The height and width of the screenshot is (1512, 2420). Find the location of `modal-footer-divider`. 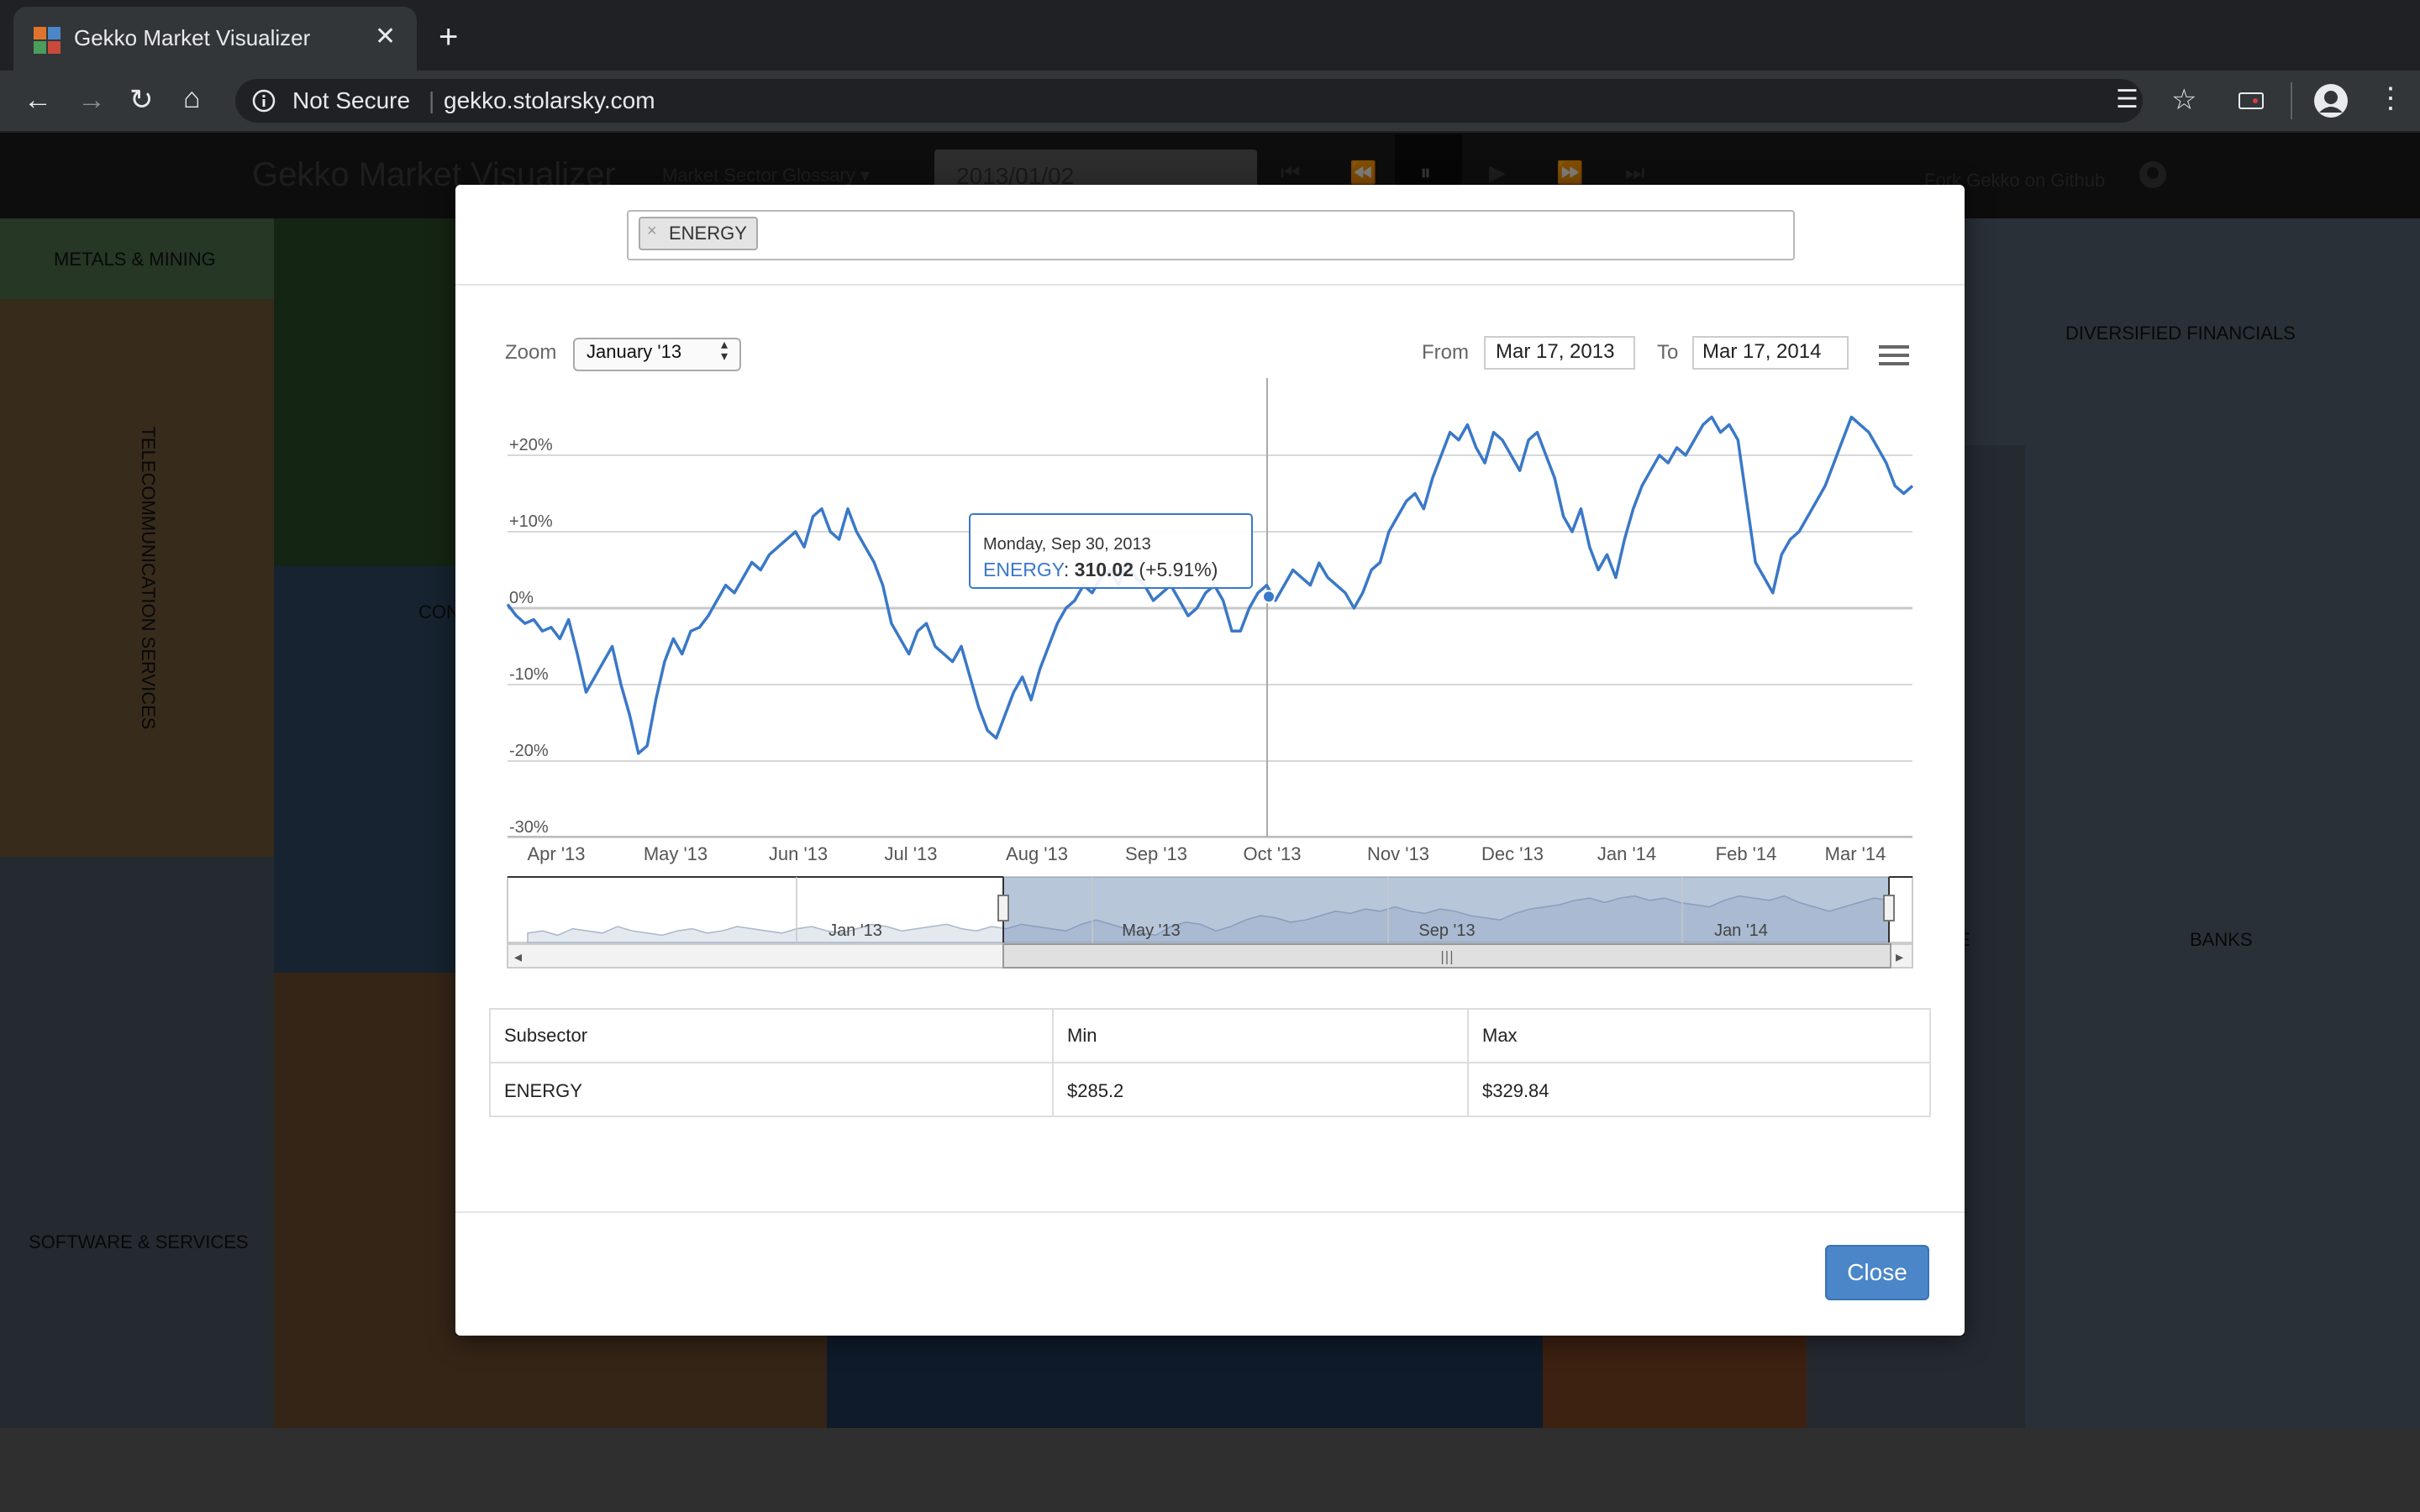

modal-footer-divider is located at coordinates (1210, 1212).